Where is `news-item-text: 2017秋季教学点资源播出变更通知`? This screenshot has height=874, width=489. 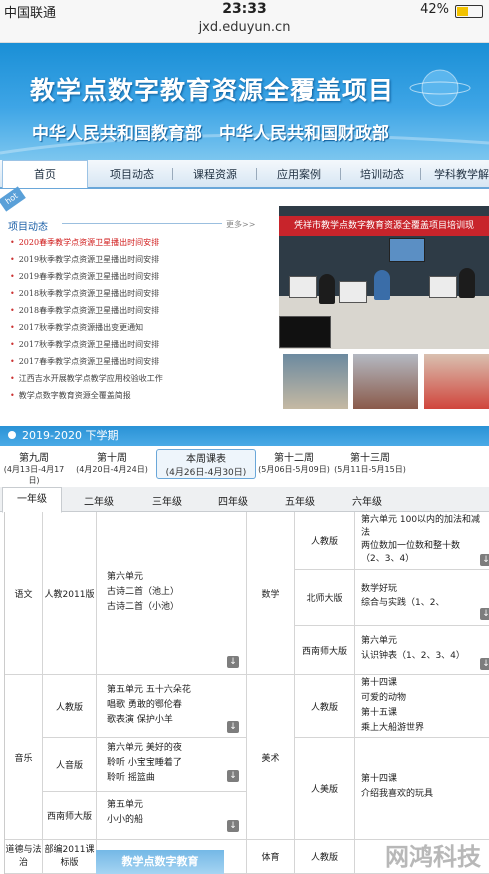 news-item-text: 2017秋季教学点资源播出变更通知 is located at coordinates (81, 327).